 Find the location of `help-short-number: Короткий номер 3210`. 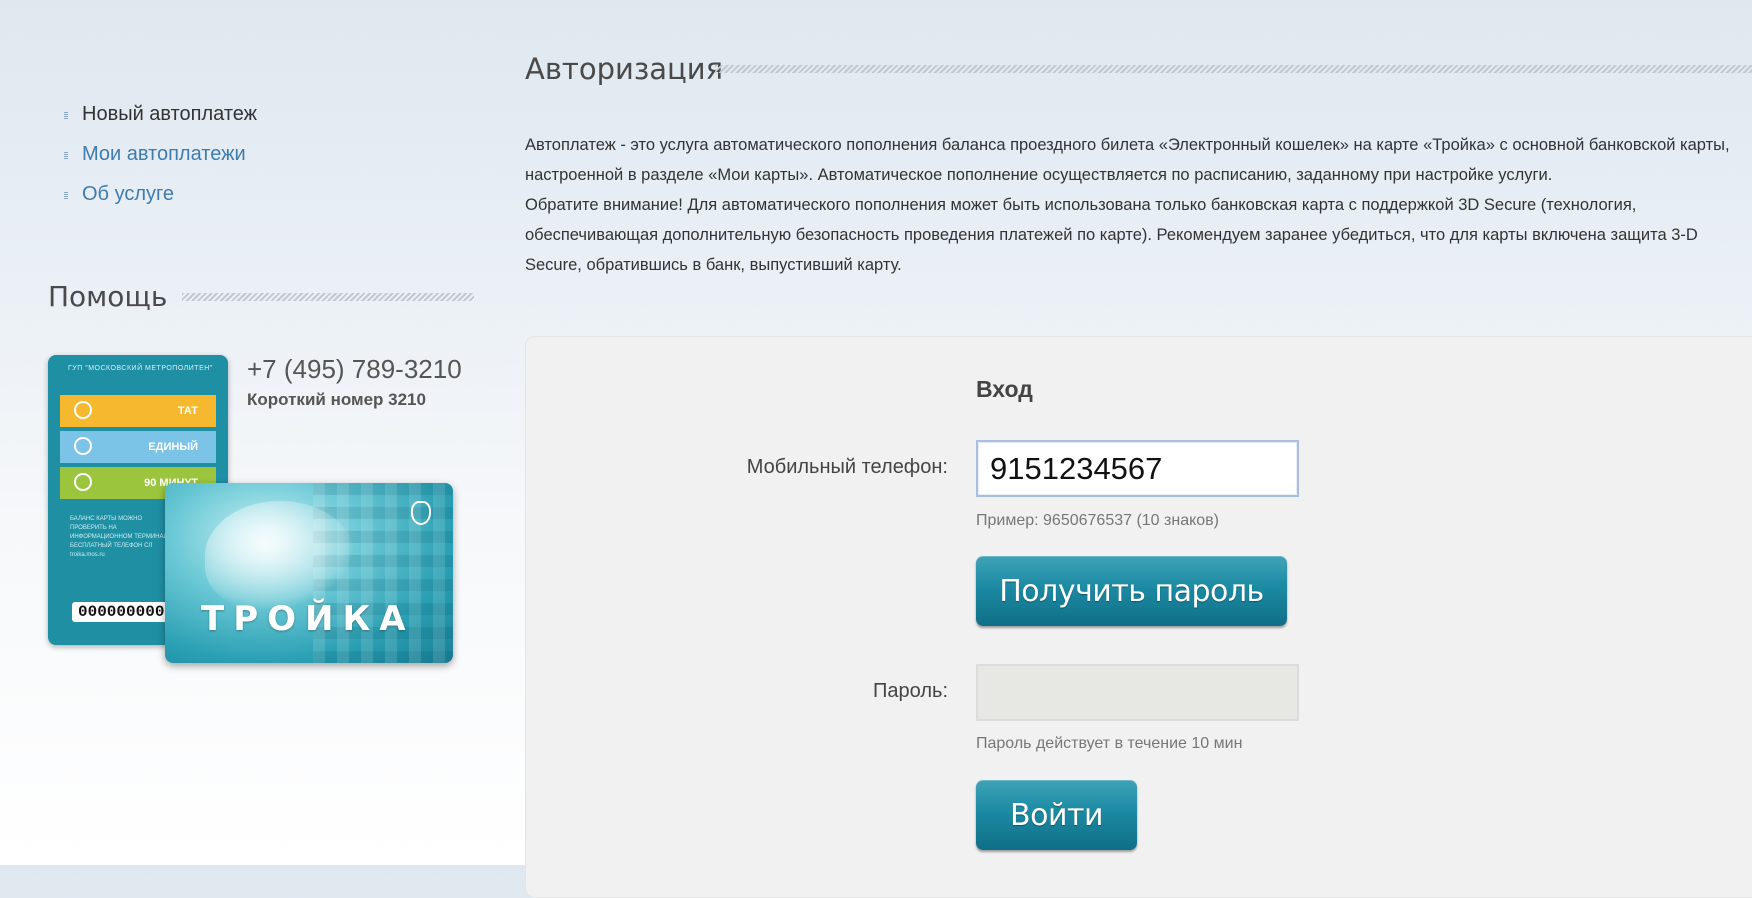

help-short-number: Короткий номер 3210 is located at coordinates (336, 399).